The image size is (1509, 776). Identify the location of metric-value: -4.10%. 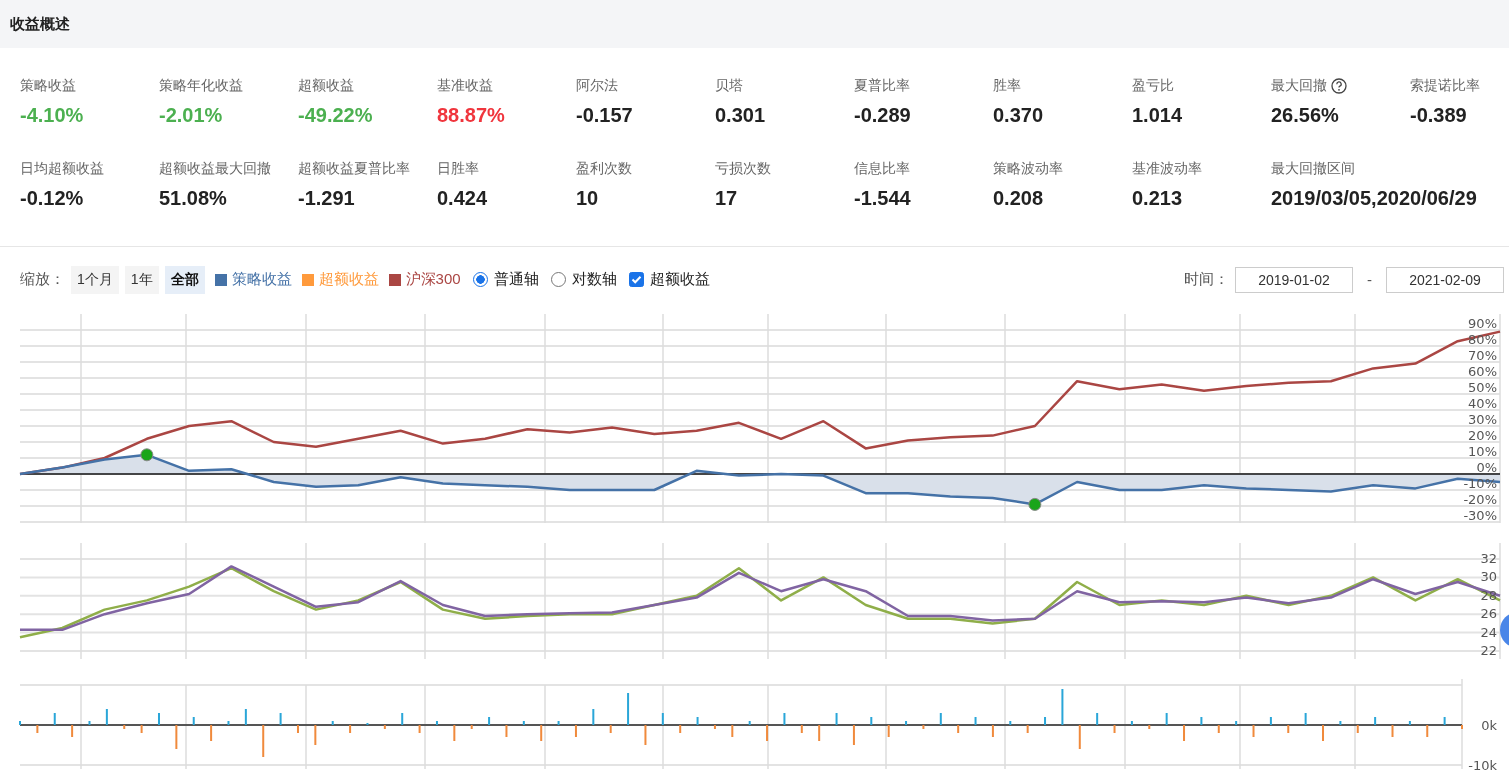
(52, 115).